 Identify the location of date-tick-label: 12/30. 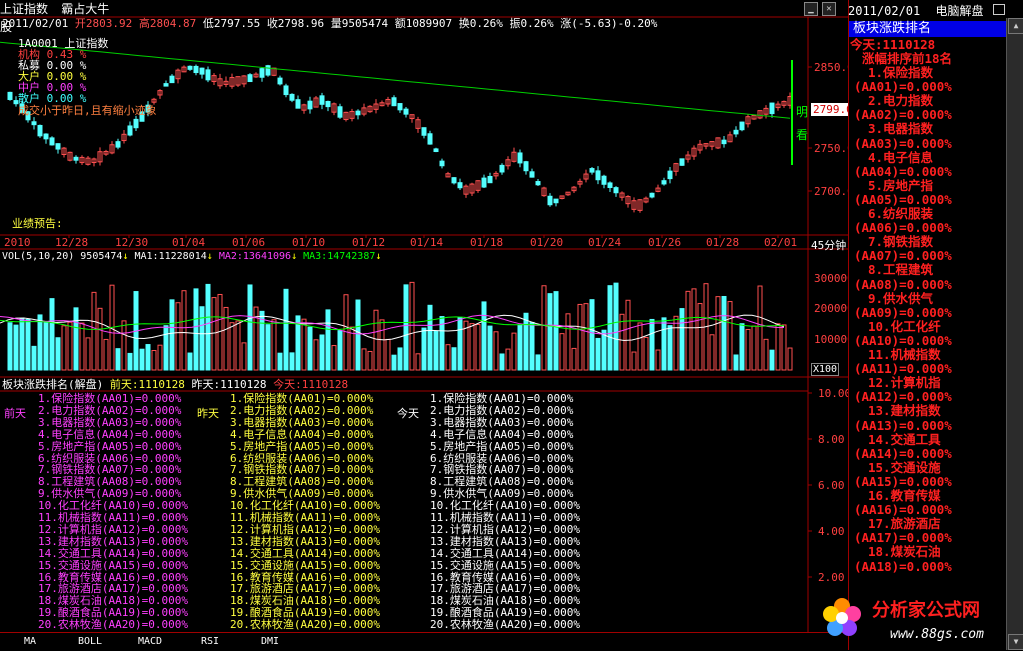
(131, 242).